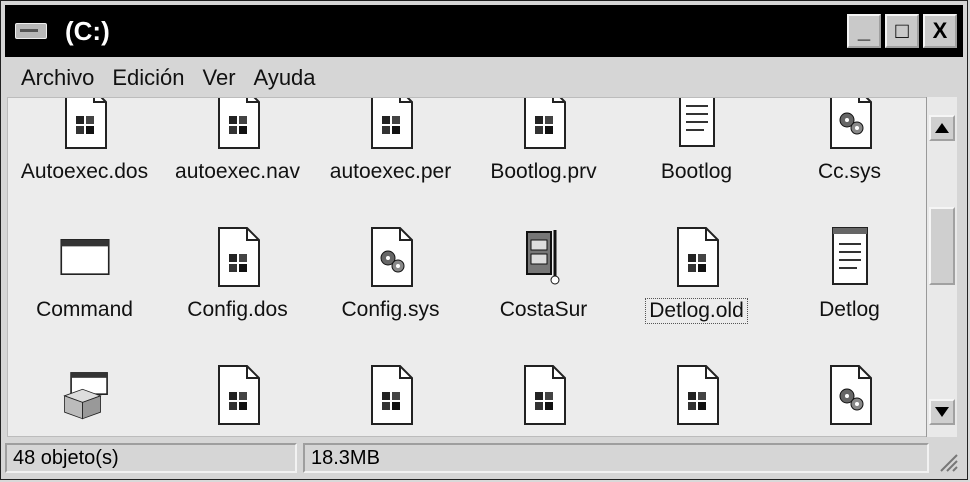 This screenshot has height=482, width=970. Describe the element at coordinates (85, 257) in the screenshot. I see `dos-window-icon` at that location.